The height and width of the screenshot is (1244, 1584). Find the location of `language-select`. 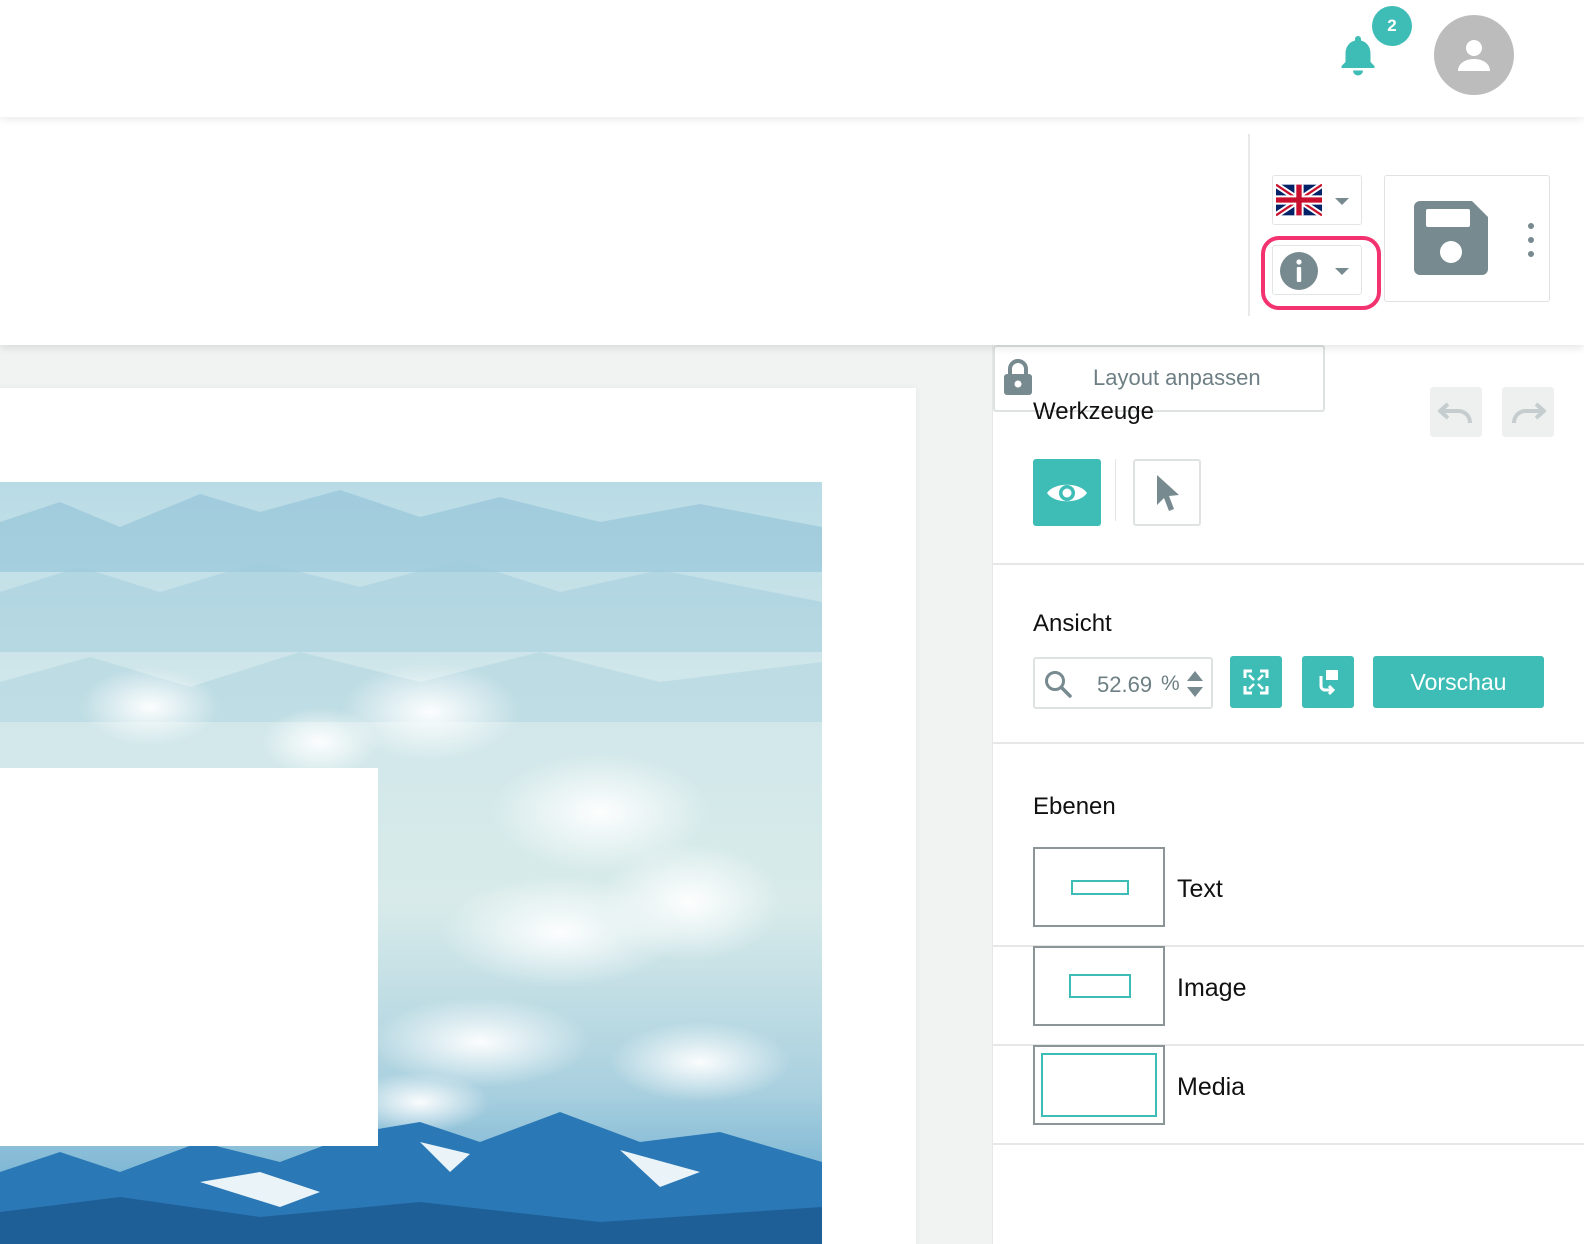

language-select is located at coordinates (1317, 200).